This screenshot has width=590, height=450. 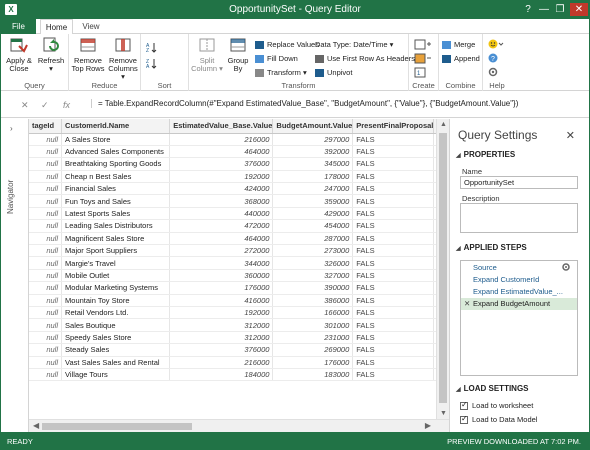 What do you see at coordinates (570, 135) in the screenshot?
I see `close-query-settings-icon: ✕` at bounding box center [570, 135].